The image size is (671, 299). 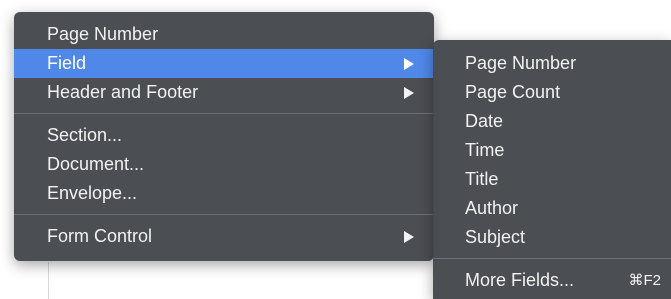 I want to click on submenu-item-label: Time, so click(x=485, y=150).